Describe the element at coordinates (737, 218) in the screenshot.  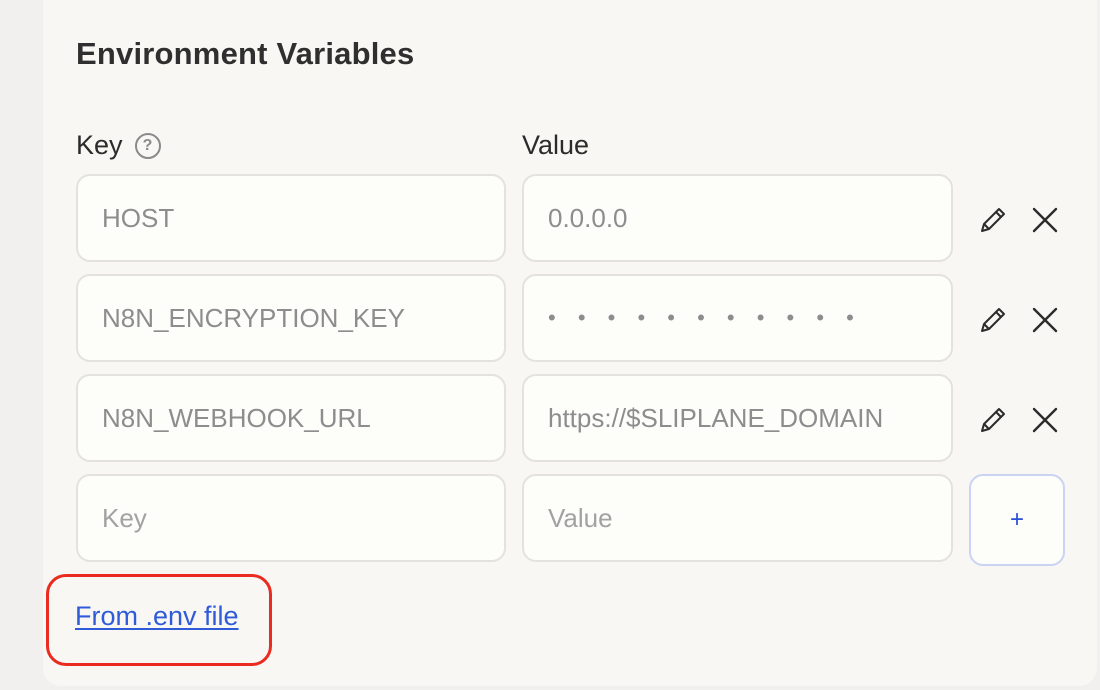
I see `env-value-field: 0.0.0.0` at that location.